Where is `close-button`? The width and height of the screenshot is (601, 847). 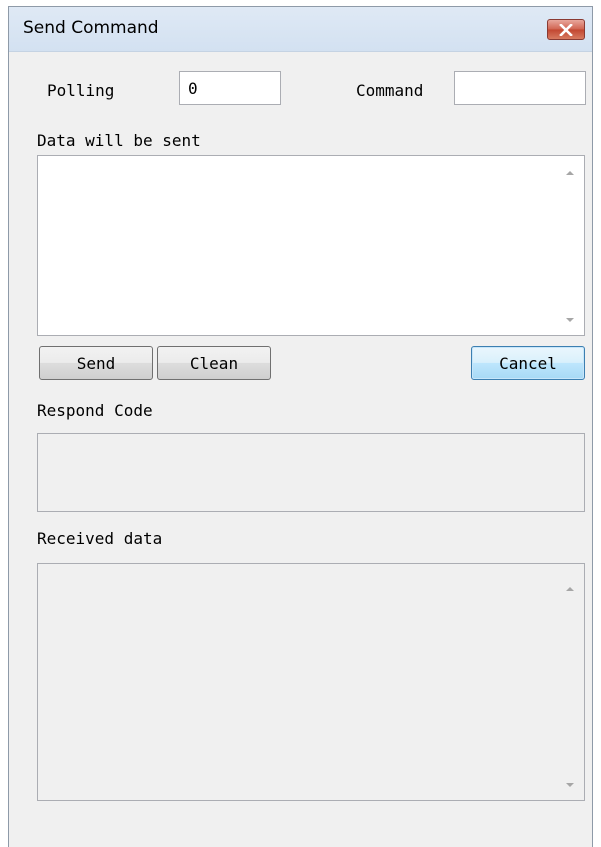 close-button is located at coordinates (566, 29).